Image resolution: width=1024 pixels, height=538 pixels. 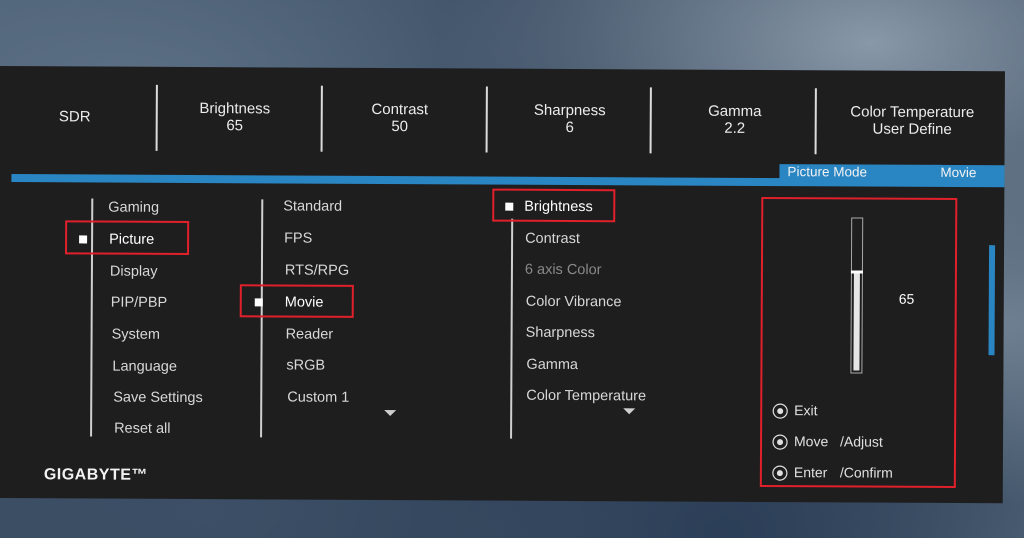 I want to click on top-color-temperature: Color Temperature User Define, so click(x=912, y=120).